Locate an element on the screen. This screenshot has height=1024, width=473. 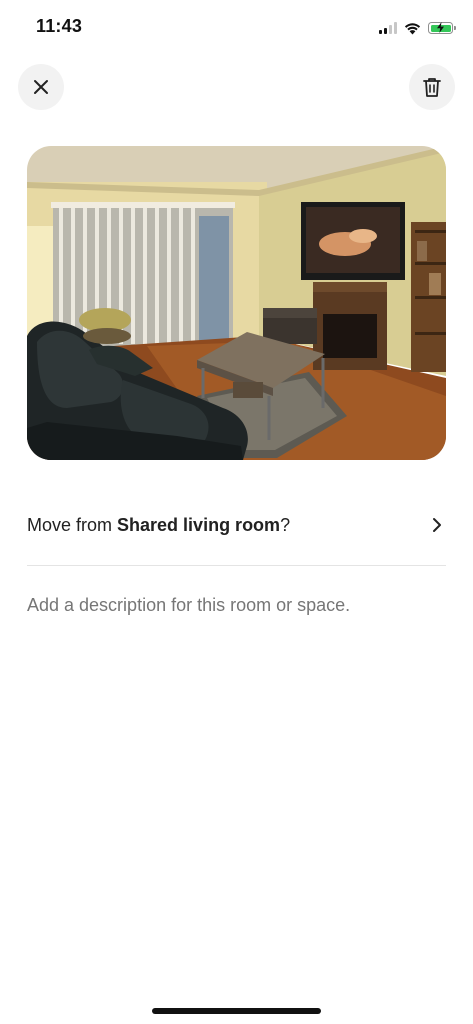
home-indicator is located at coordinates (236, 1011).